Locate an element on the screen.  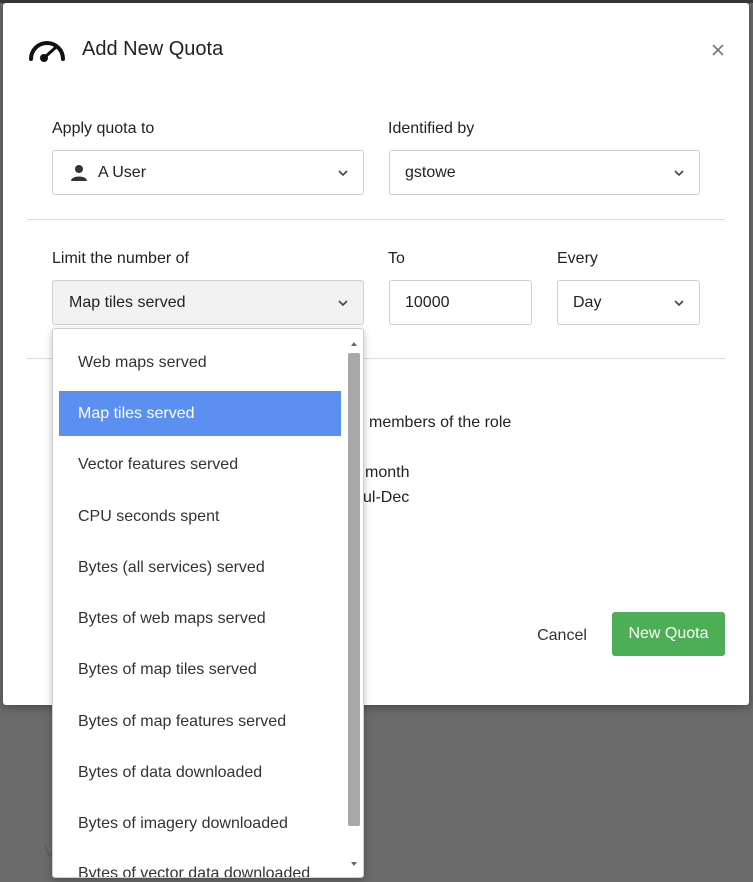
apply-quota-value: A User is located at coordinates (122, 172).